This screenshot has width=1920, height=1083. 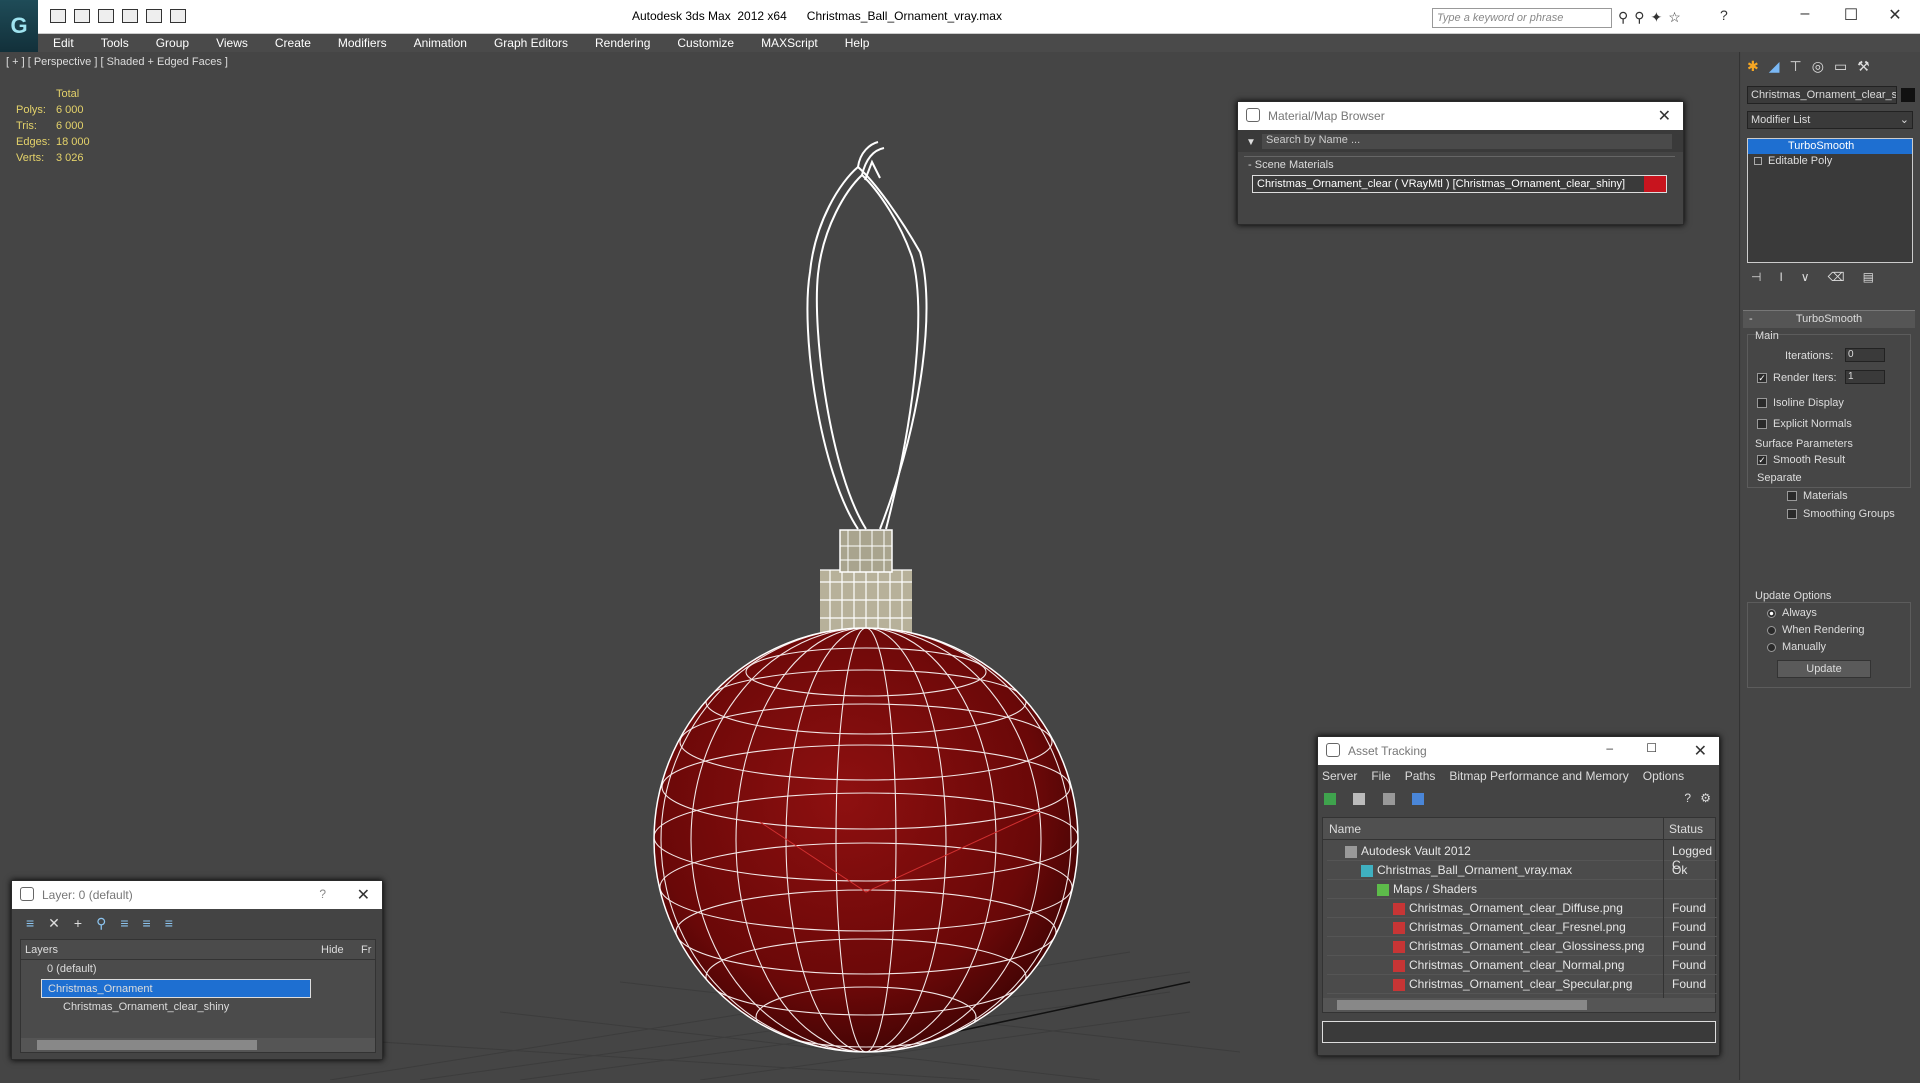 I want to click on hold-icon, so click(x=130, y=16).